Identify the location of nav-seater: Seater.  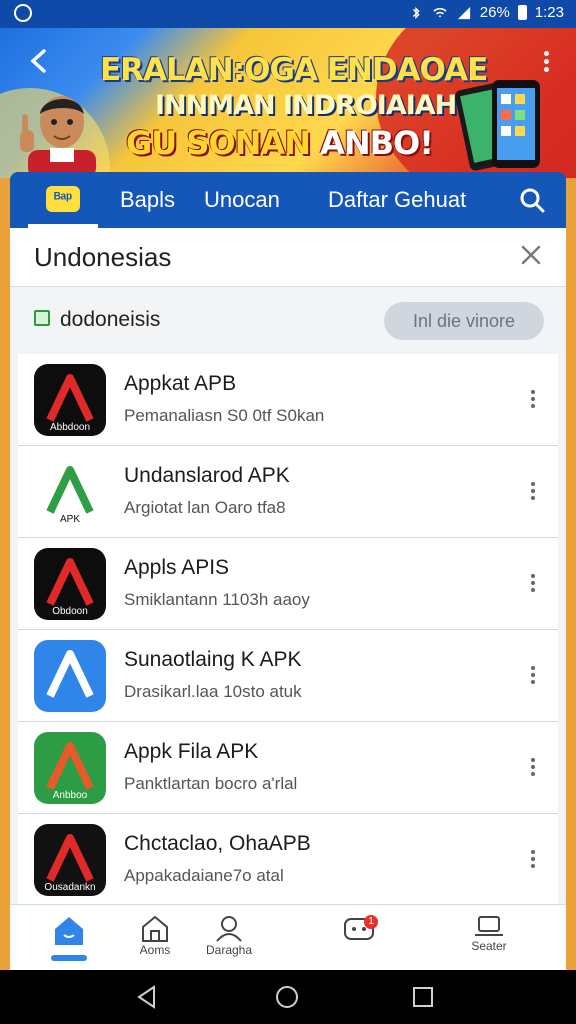
(489, 933).